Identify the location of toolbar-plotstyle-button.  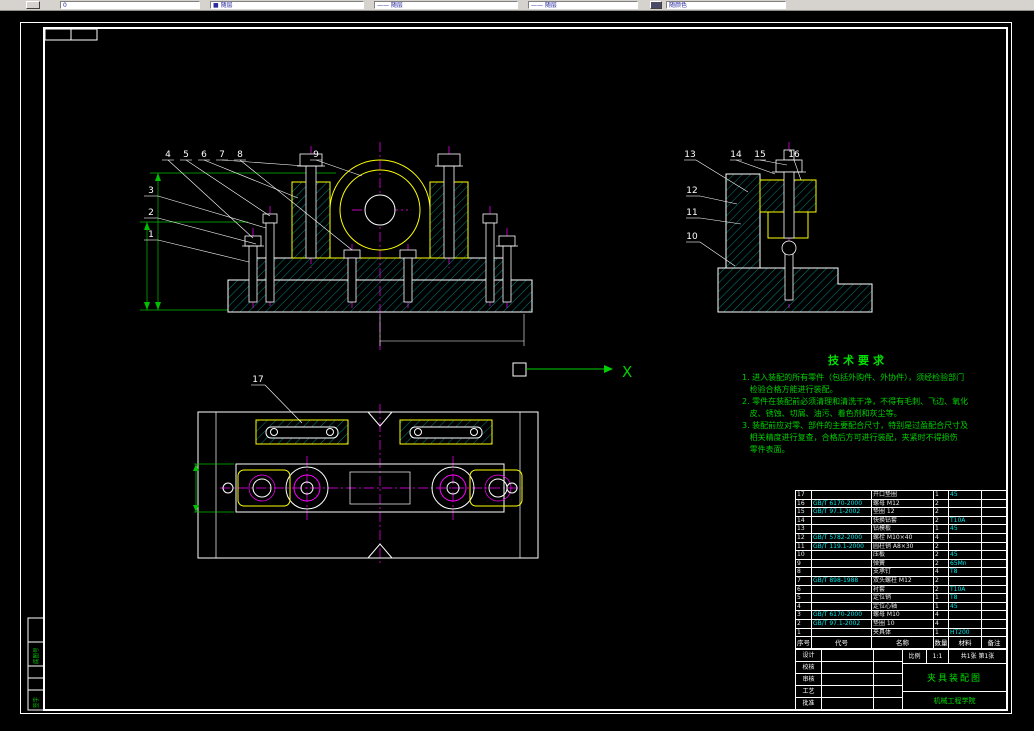
(656, 5).